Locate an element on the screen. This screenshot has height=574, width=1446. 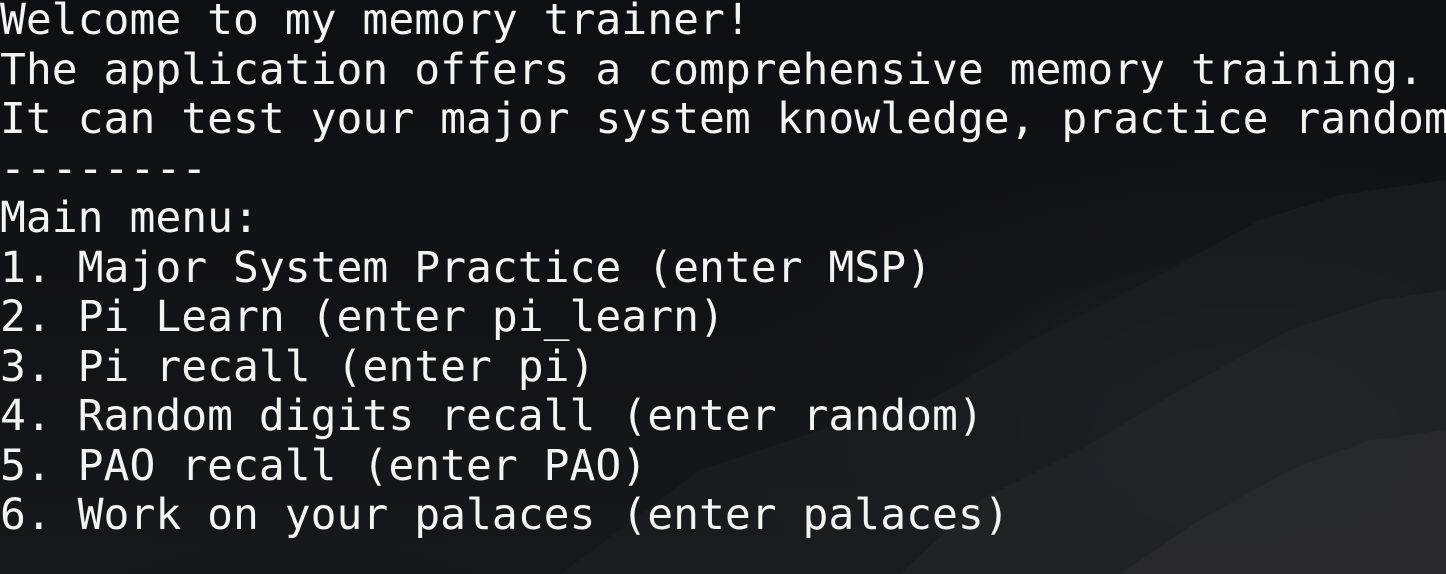
menu-option-pao: 5. PAO recall (enter PAO) is located at coordinates (324, 465).